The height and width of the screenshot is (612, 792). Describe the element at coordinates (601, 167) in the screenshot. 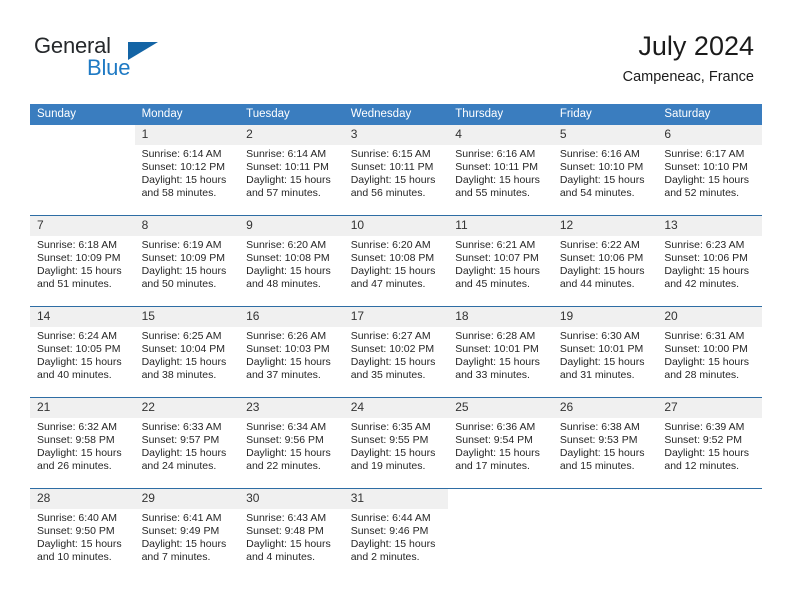

I see `sunset-text: Sunset: 10:10 PM` at that location.